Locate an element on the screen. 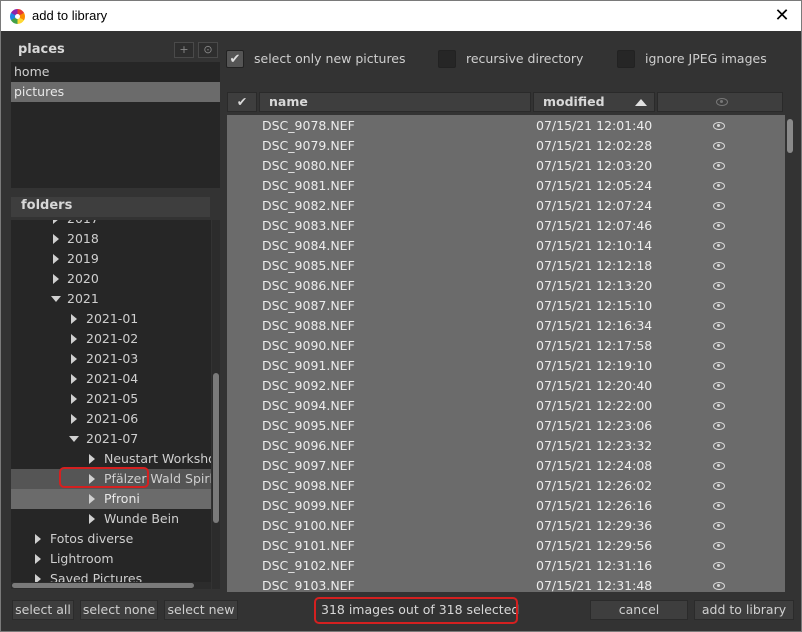 The height and width of the screenshot is (632, 802). tree-item-2021-02: 2021-02 is located at coordinates (111, 339).